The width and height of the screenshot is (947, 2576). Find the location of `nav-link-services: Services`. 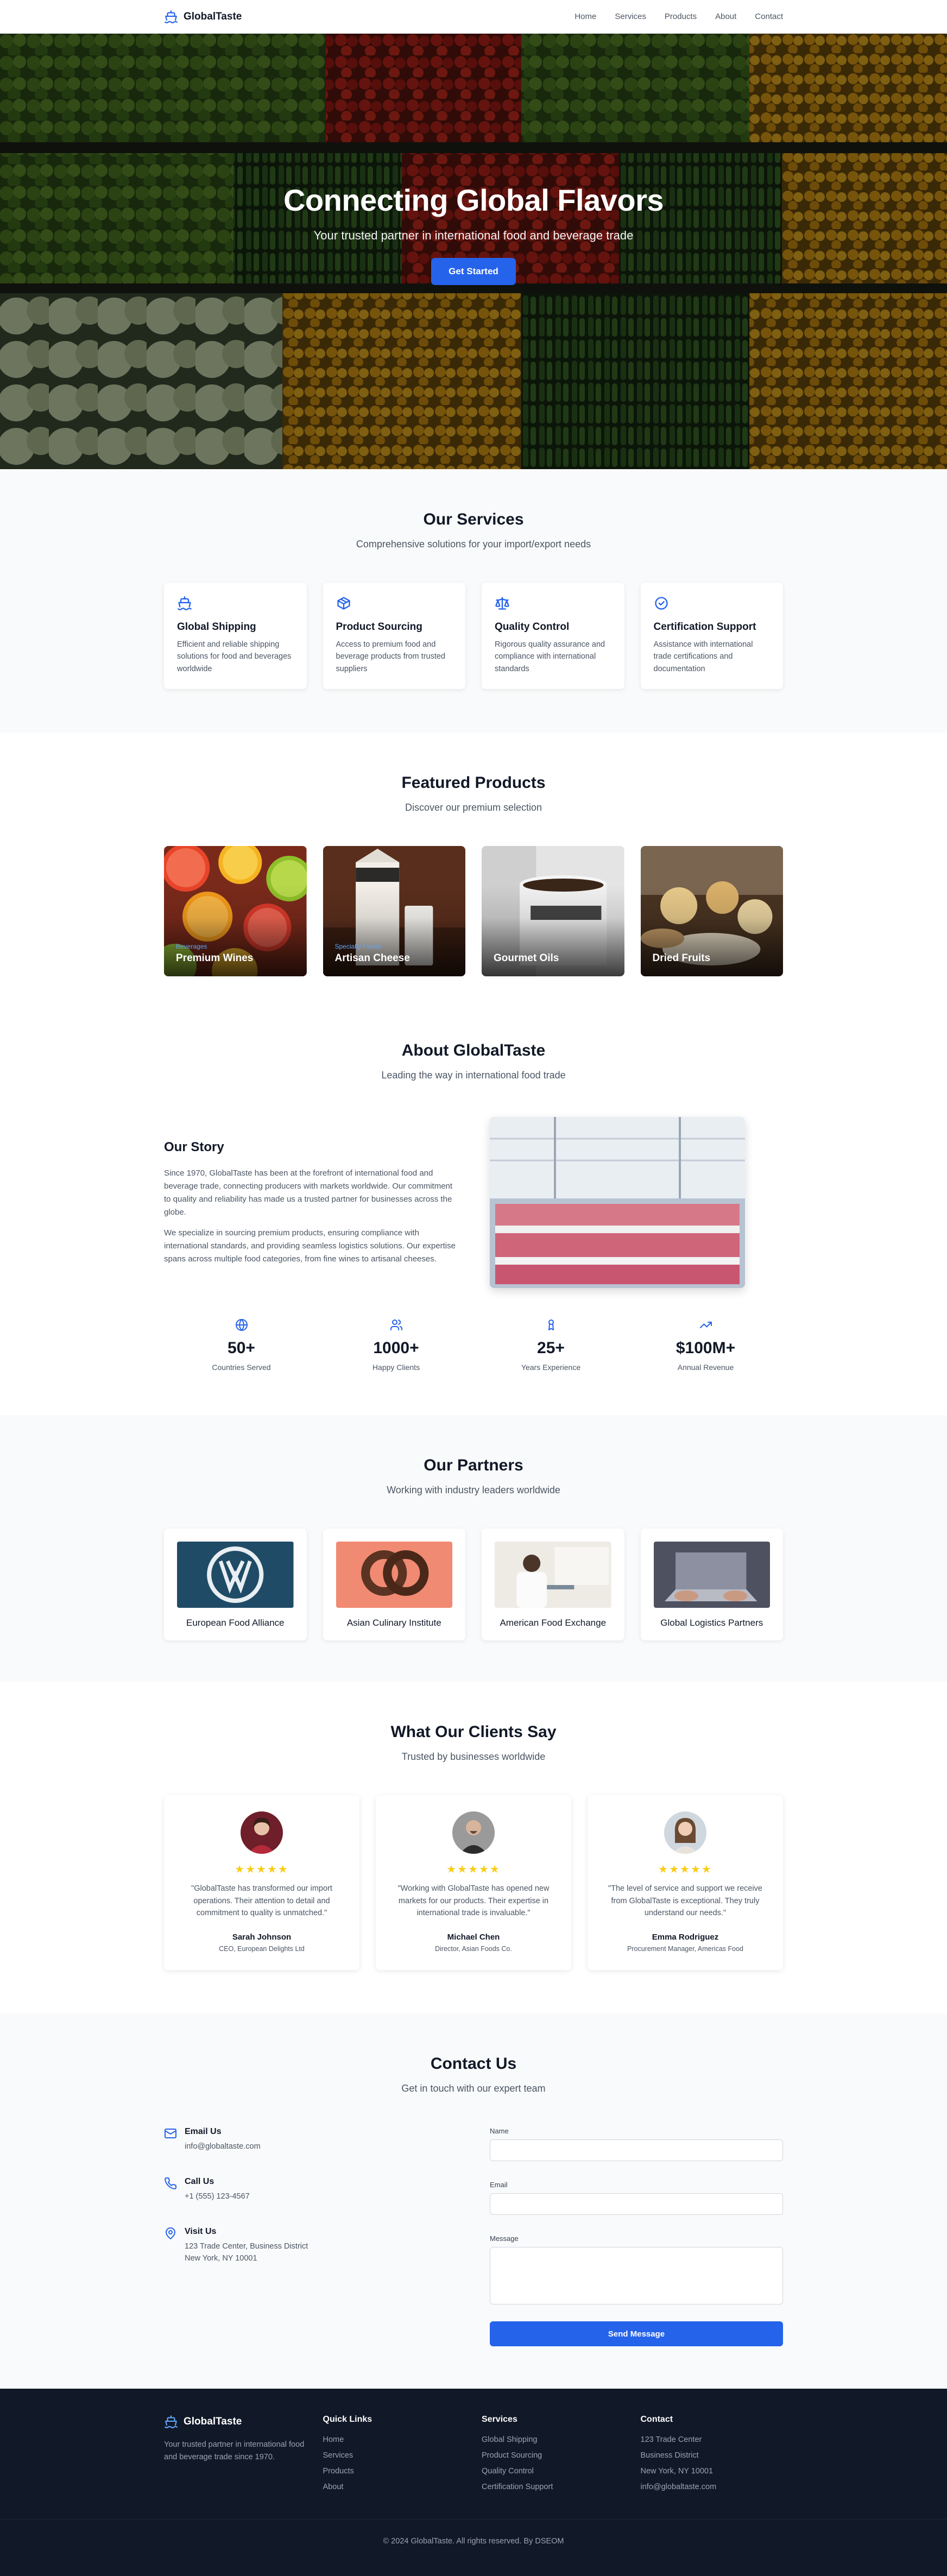

nav-link-services: Services is located at coordinates (631, 16).